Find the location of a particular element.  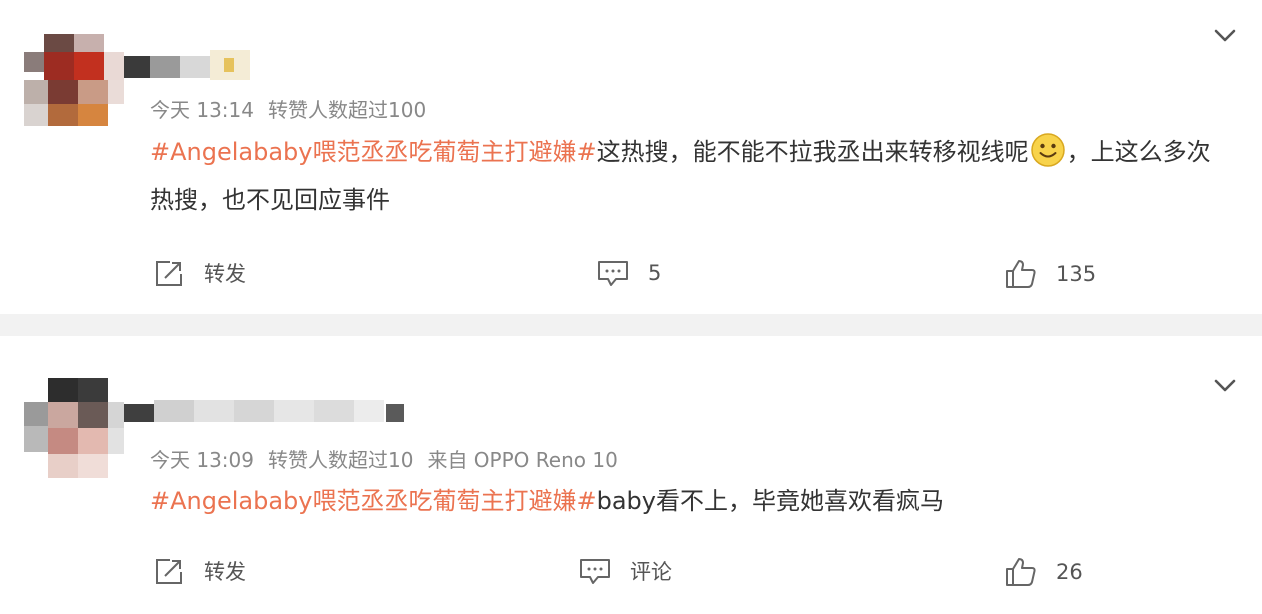

comment-button: 5 is located at coordinates (628, 273).